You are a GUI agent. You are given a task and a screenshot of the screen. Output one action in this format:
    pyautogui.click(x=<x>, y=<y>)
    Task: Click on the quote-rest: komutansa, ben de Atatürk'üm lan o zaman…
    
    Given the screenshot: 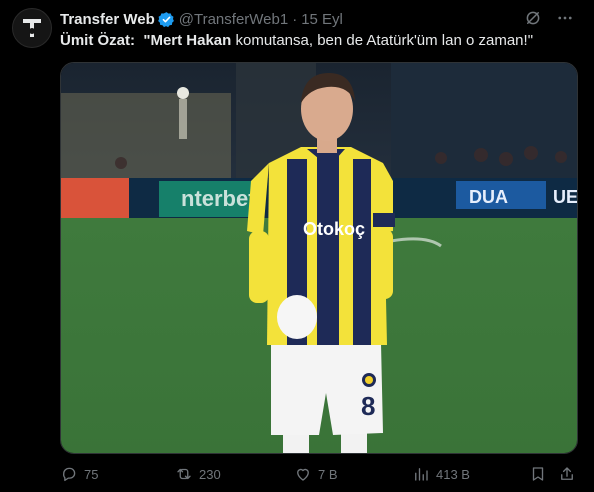 What is the action you would take?
    pyautogui.click(x=382, y=40)
    